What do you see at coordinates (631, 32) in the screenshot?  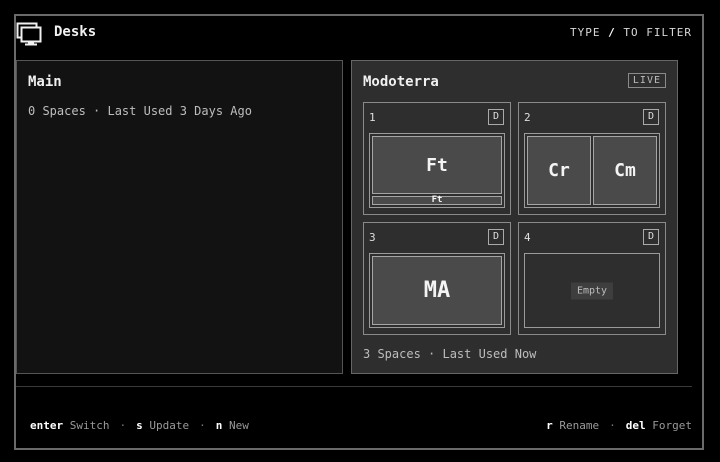 I see `filter-hint: TYPE / TO FILTER` at bounding box center [631, 32].